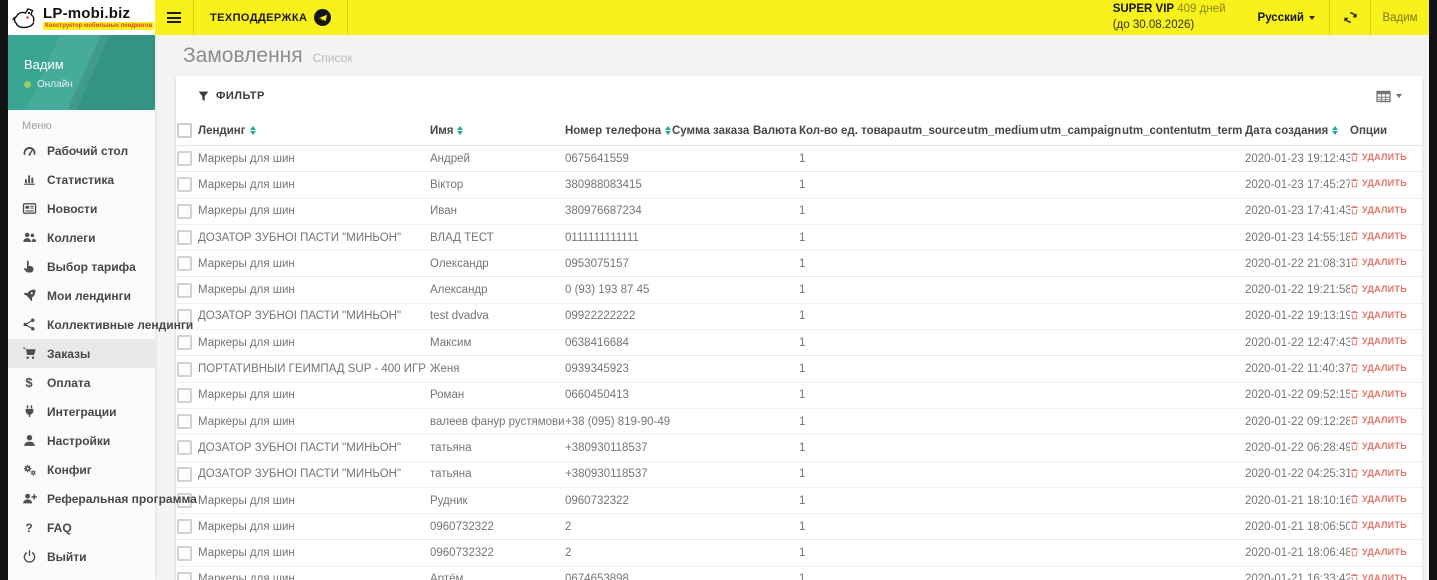 Image resolution: width=1437 pixels, height=580 pixels. Describe the element at coordinates (618, 131) in the screenshot. I see `column-header-phone: Номер телефона` at that location.